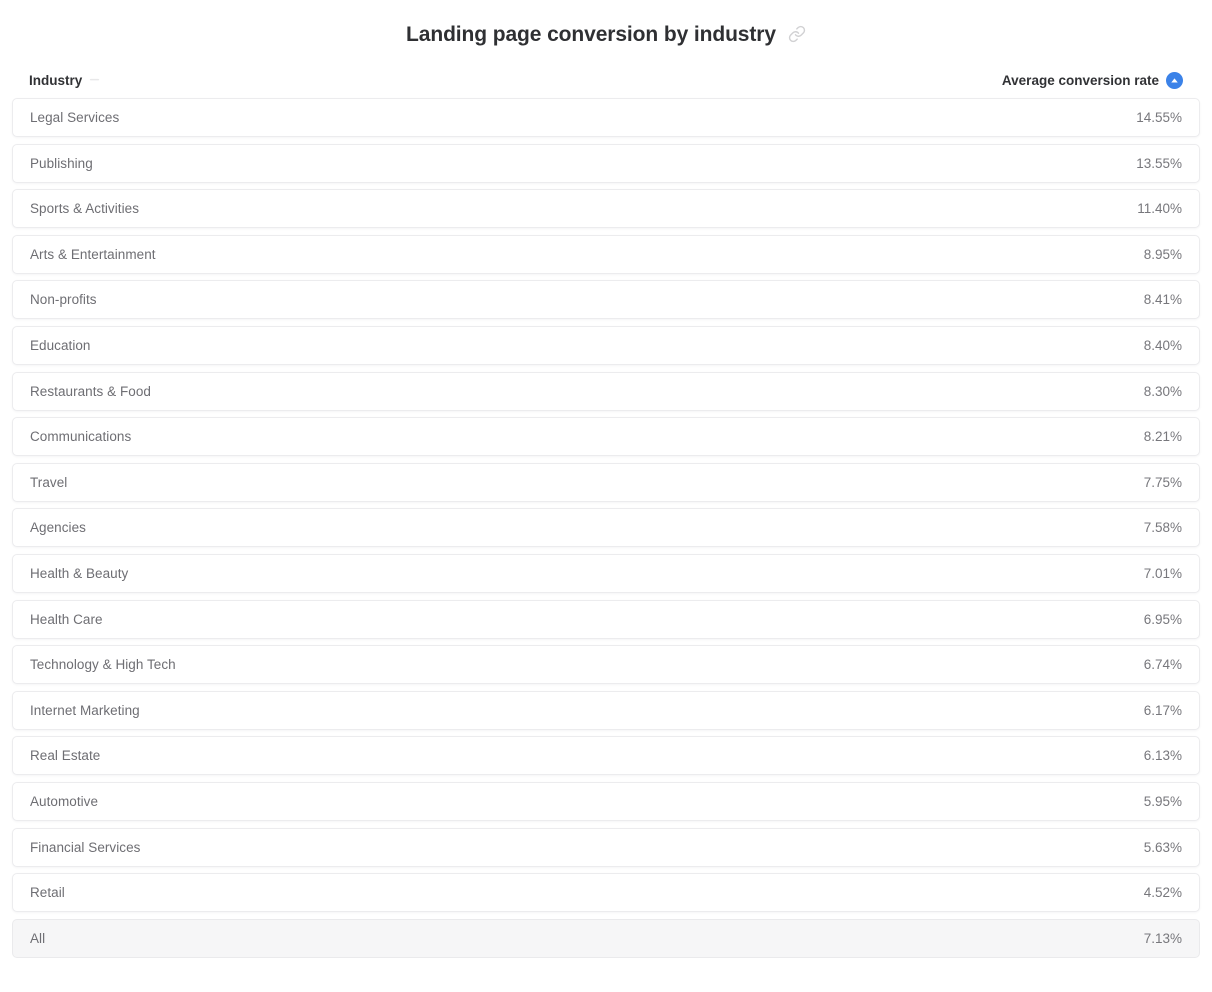 Image resolution: width=1212 pixels, height=992 pixels. I want to click on table-header-row: Industry Average conversion rate, so click(606, 80).